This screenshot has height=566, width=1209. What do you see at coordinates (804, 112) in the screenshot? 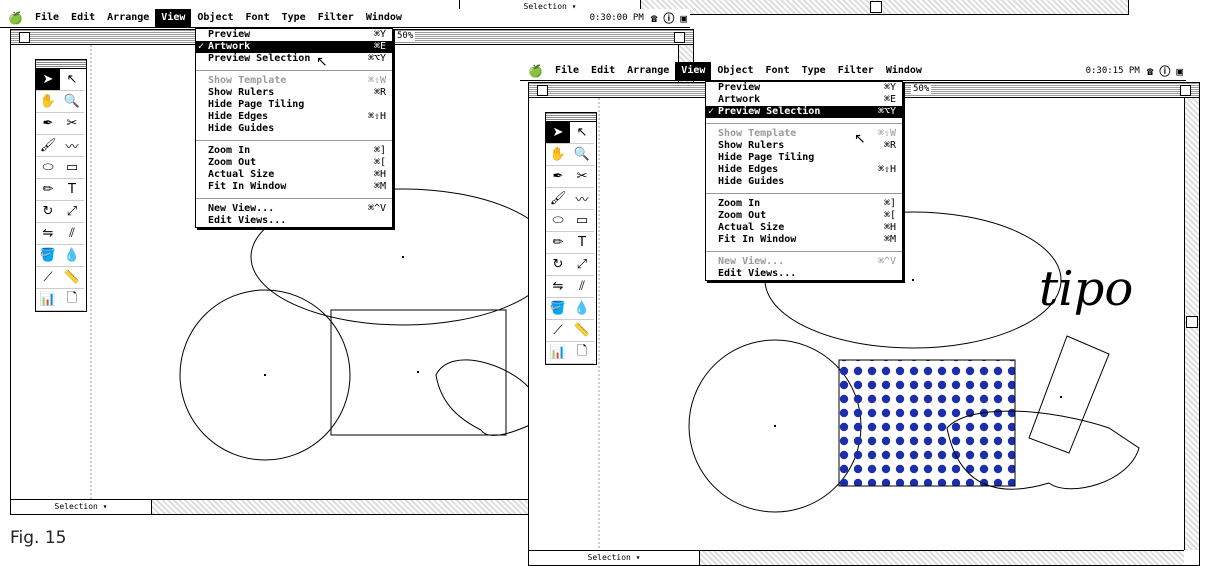
I see `menu-item-preview-selection: ✓ Preview Selection ⌘⌥Y` at bounding box center [804, 112].